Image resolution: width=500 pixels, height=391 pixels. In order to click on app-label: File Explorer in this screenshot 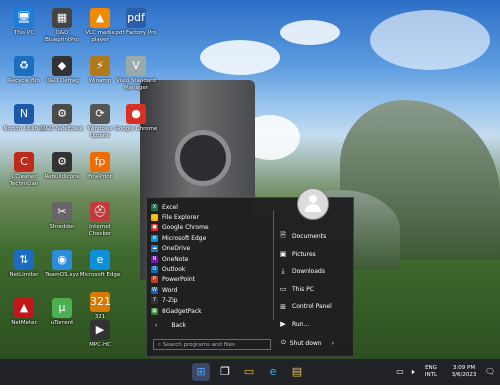, I will do `click(180, 218)`.